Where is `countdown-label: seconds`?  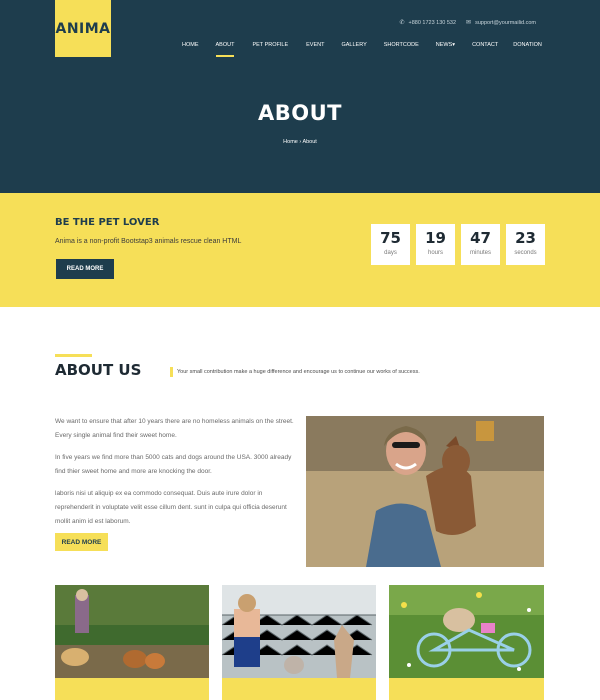 countdown-label: seconds is located at coordinates (525, 253).